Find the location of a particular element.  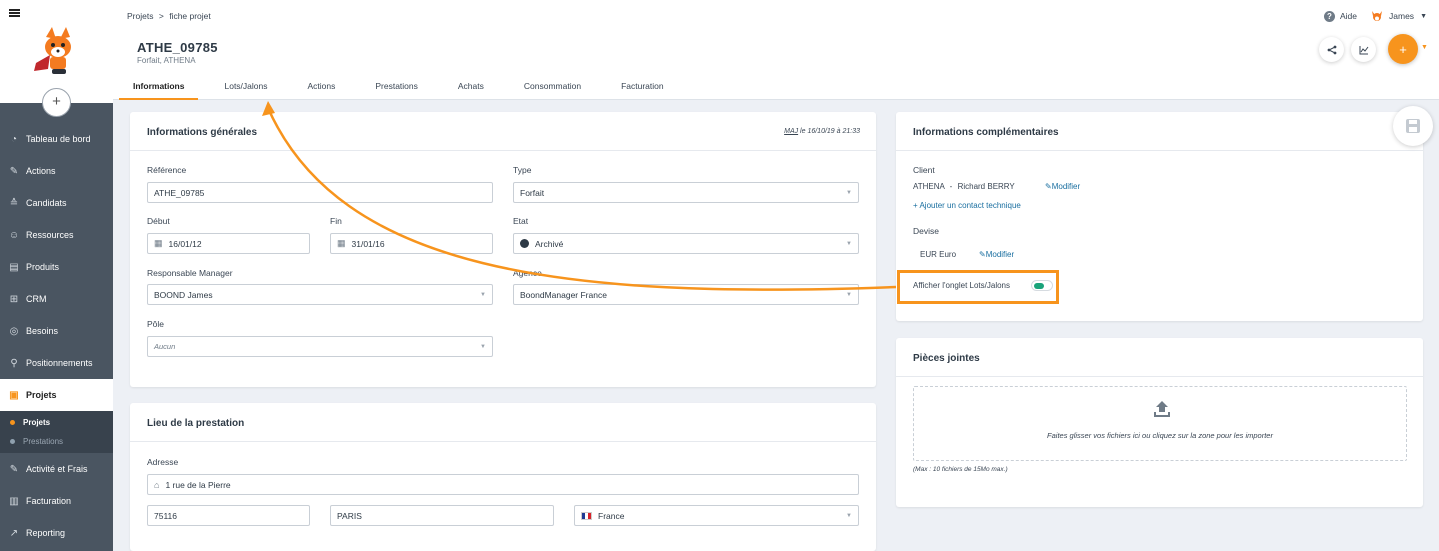

help-link: Aide is located at coordinates (1348, 16).